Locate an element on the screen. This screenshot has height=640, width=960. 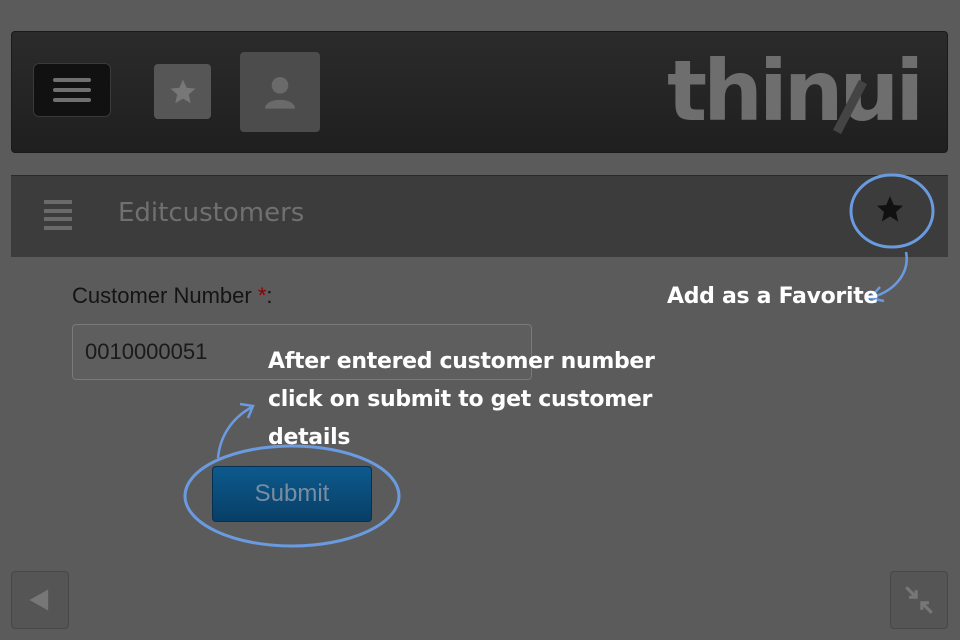
logo-text: thinui is located at coordinates (793, 91).